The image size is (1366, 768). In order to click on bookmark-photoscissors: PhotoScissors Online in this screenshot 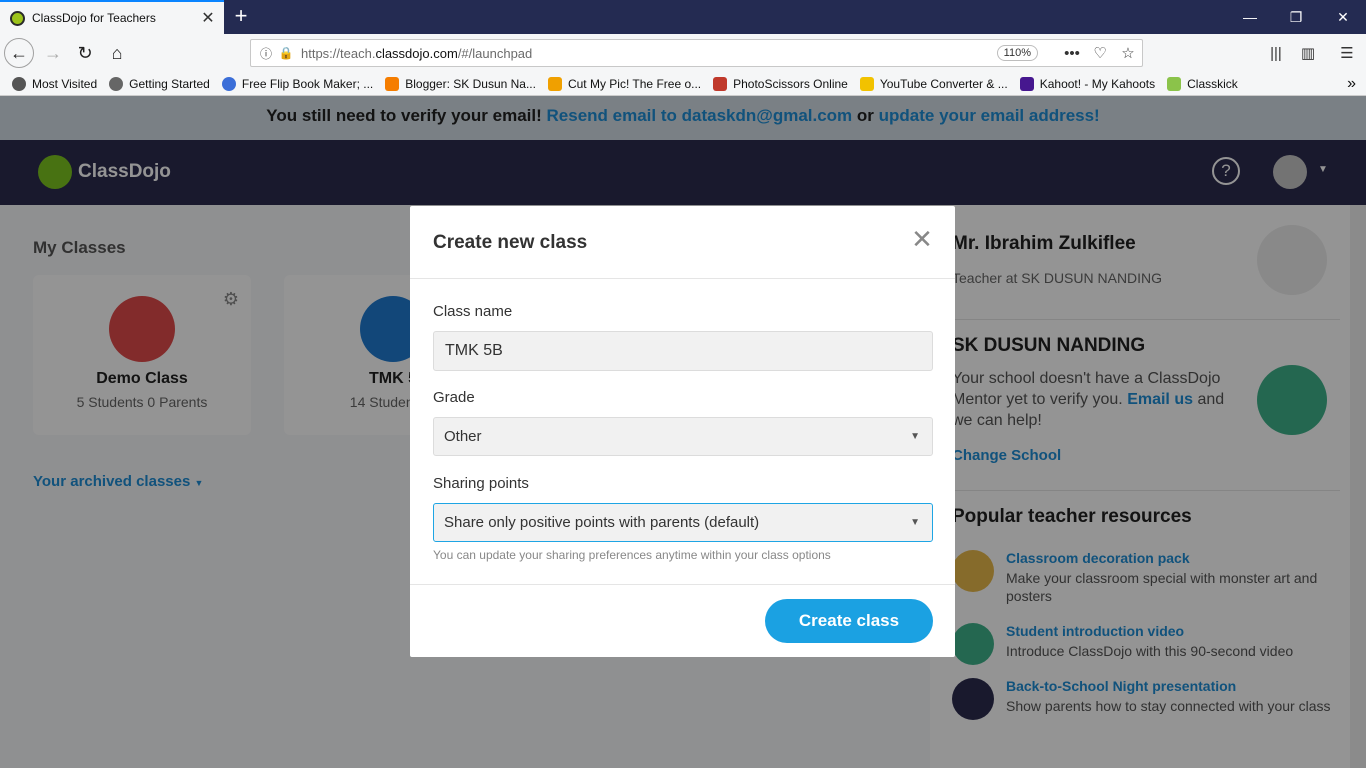, I will do `click(780, 83)`.